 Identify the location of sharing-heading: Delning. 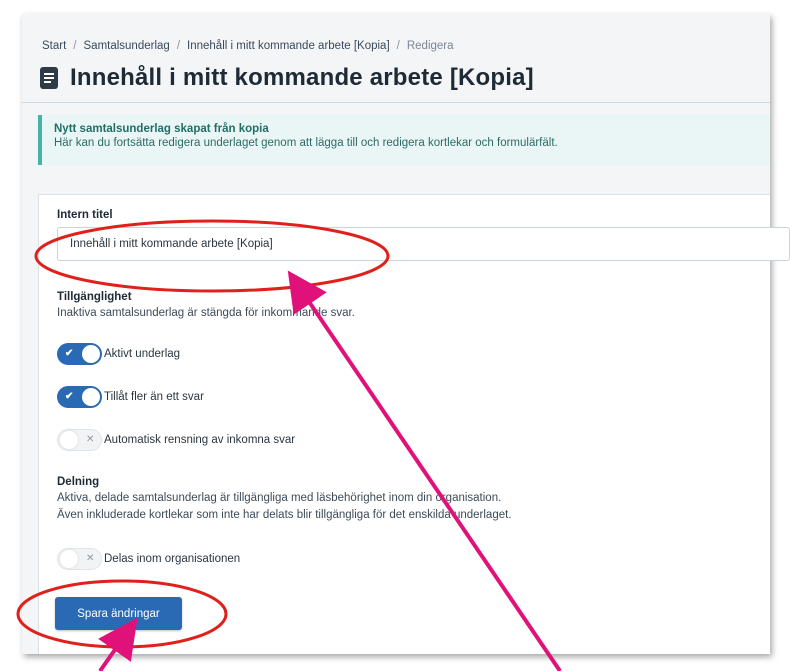
(78, 482).